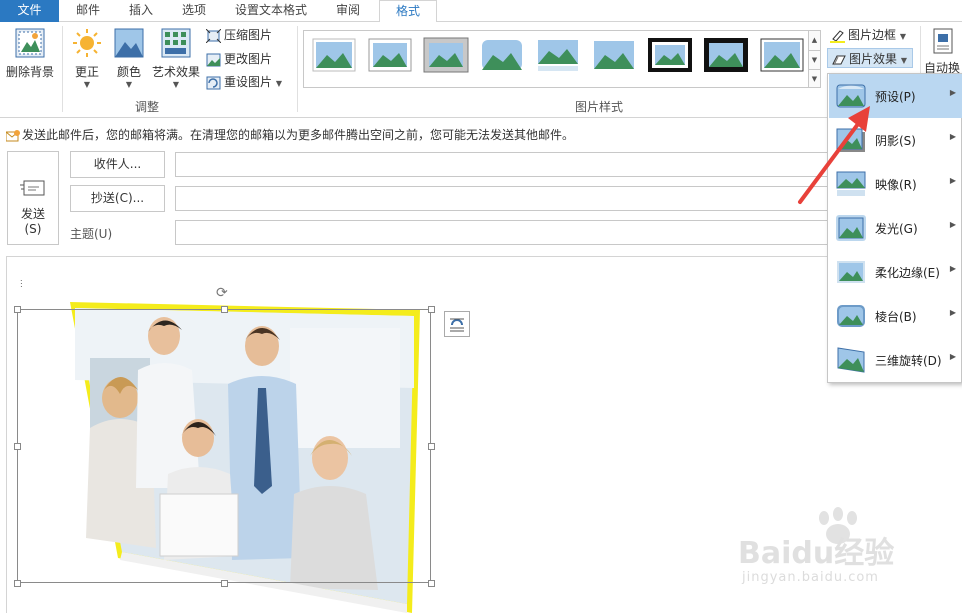  Describe the element at coordinates (505, 198) in the screenshot. I see `cc-field` at that location.